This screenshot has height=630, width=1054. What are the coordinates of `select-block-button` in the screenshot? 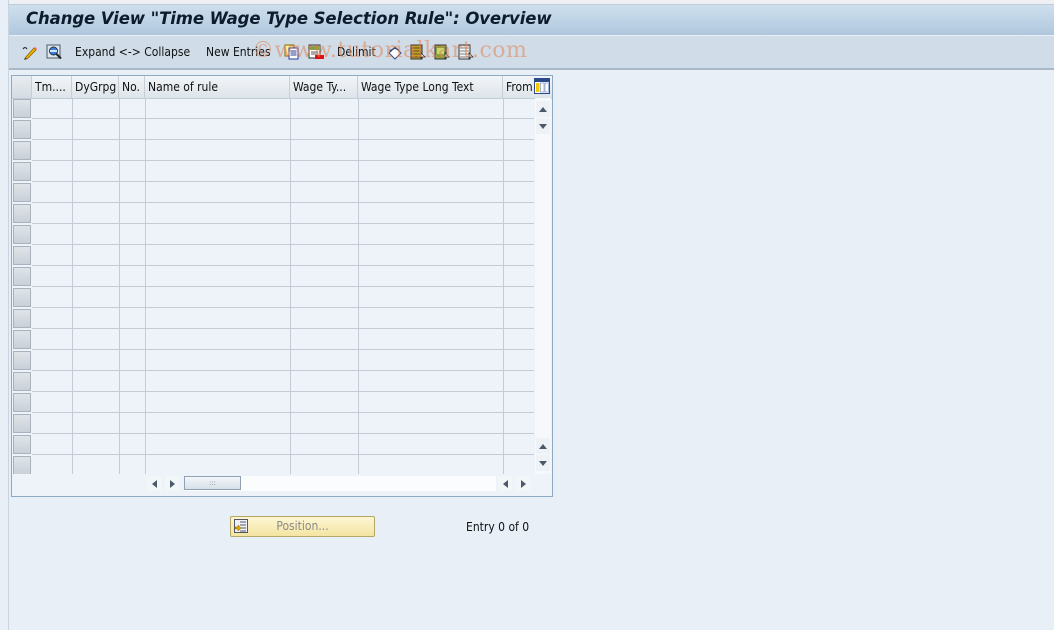 It's located at (442, 52).